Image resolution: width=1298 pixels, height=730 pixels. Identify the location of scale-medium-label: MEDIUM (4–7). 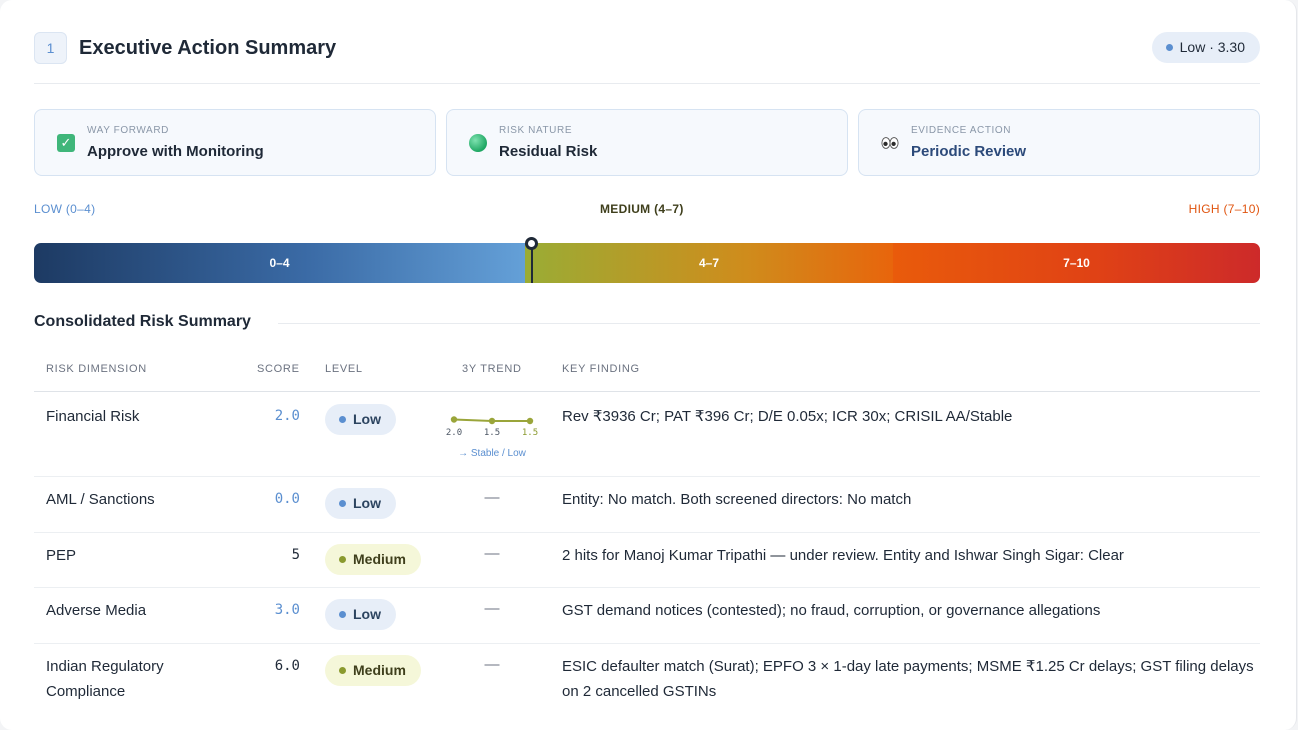
(642, 209).